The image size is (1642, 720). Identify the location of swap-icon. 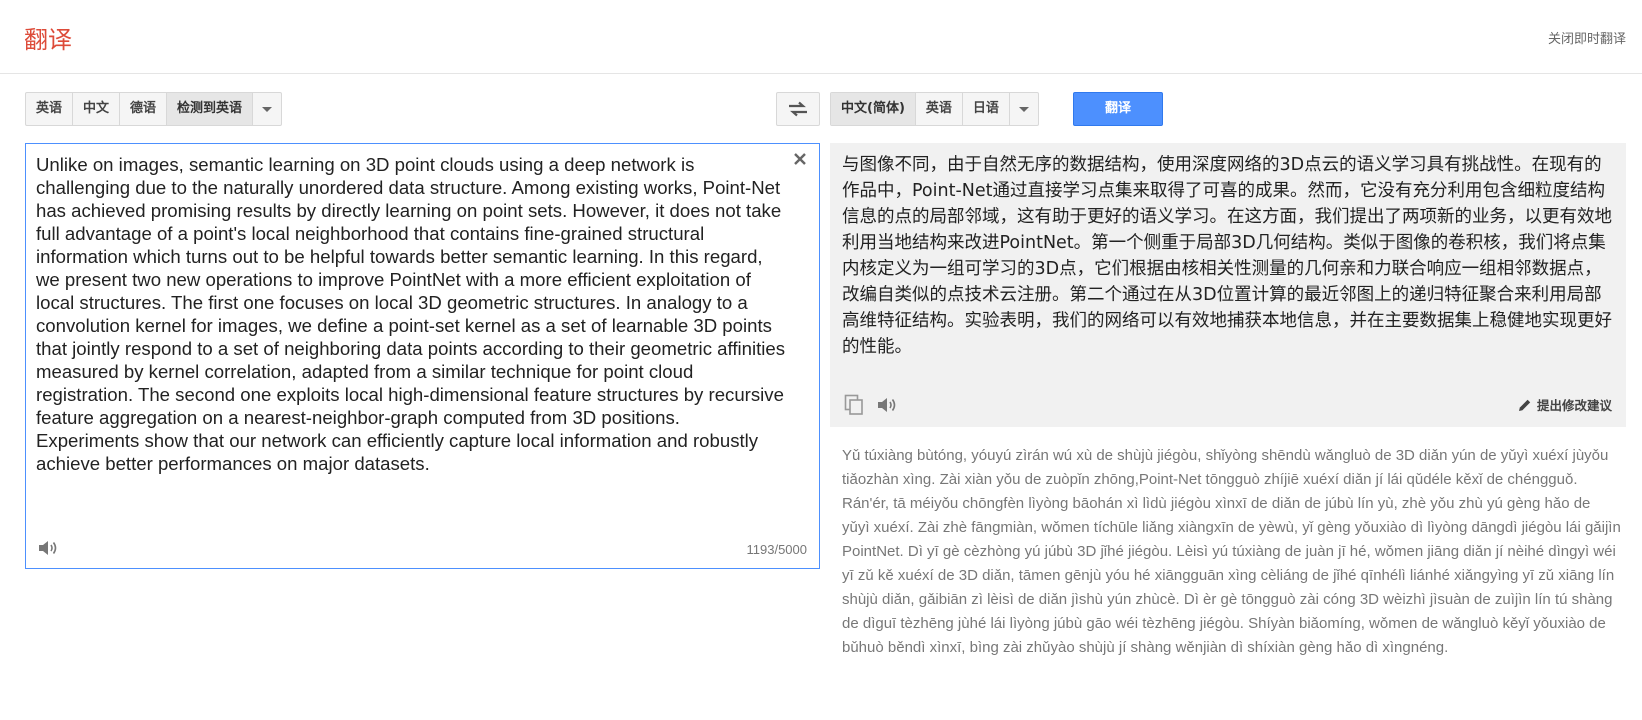
(798, 109).